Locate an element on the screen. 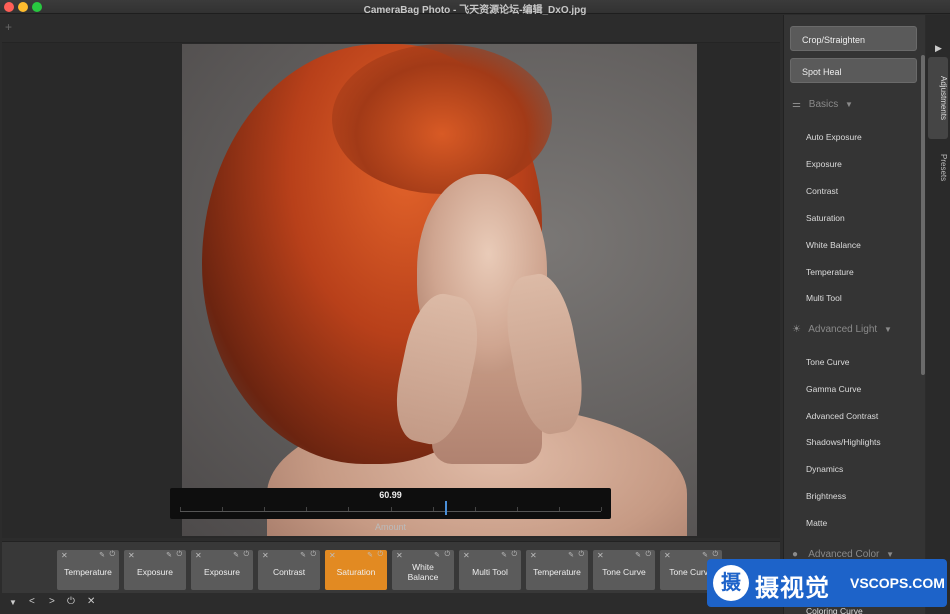  spot-heal-button: Spot Heal is located at coordinates (853, 70).